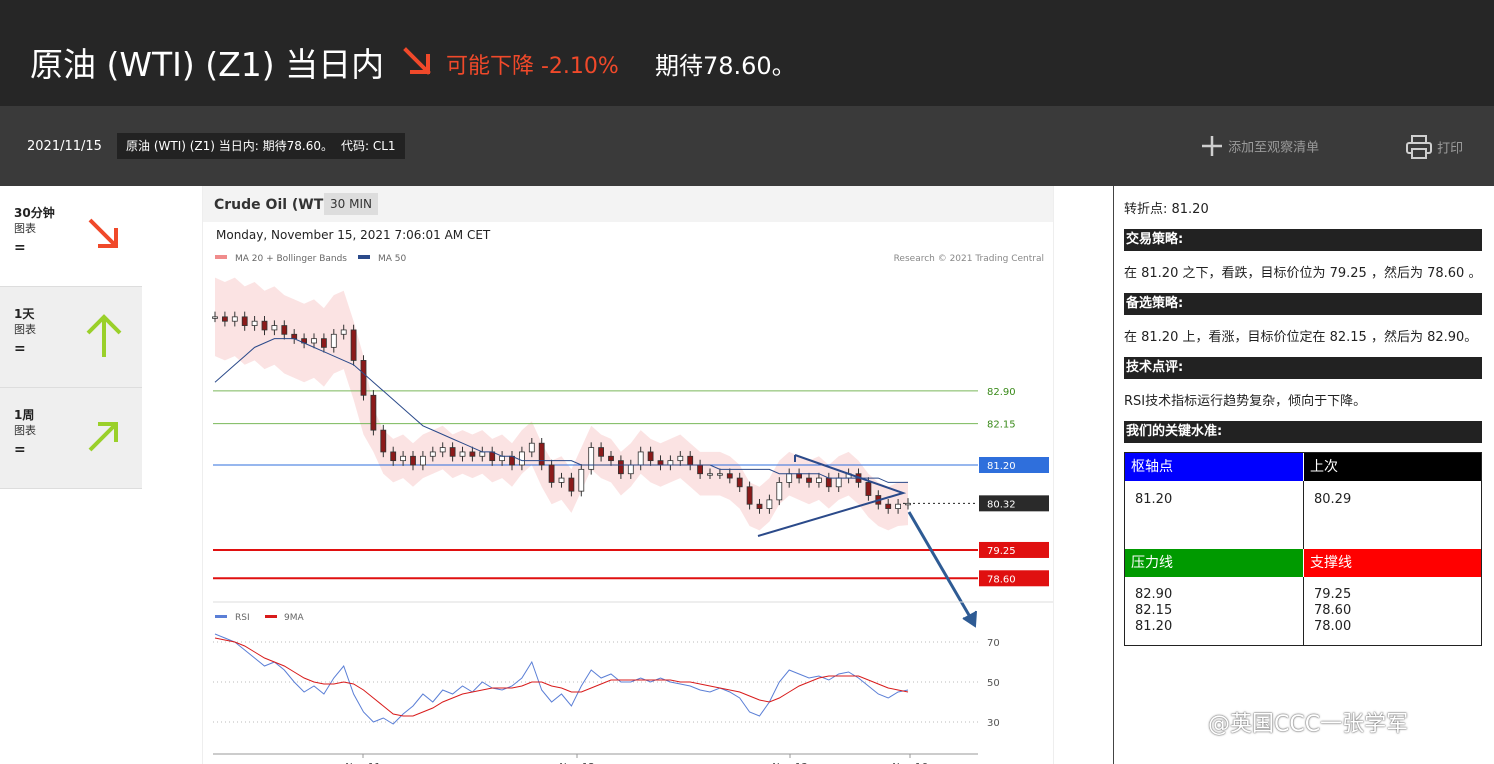 The image size is (1494, 764). What do you see at coordinates (1333, 594) in the screenshot?
I see `support-value: 79.25` at bounding box center [1333, 594].